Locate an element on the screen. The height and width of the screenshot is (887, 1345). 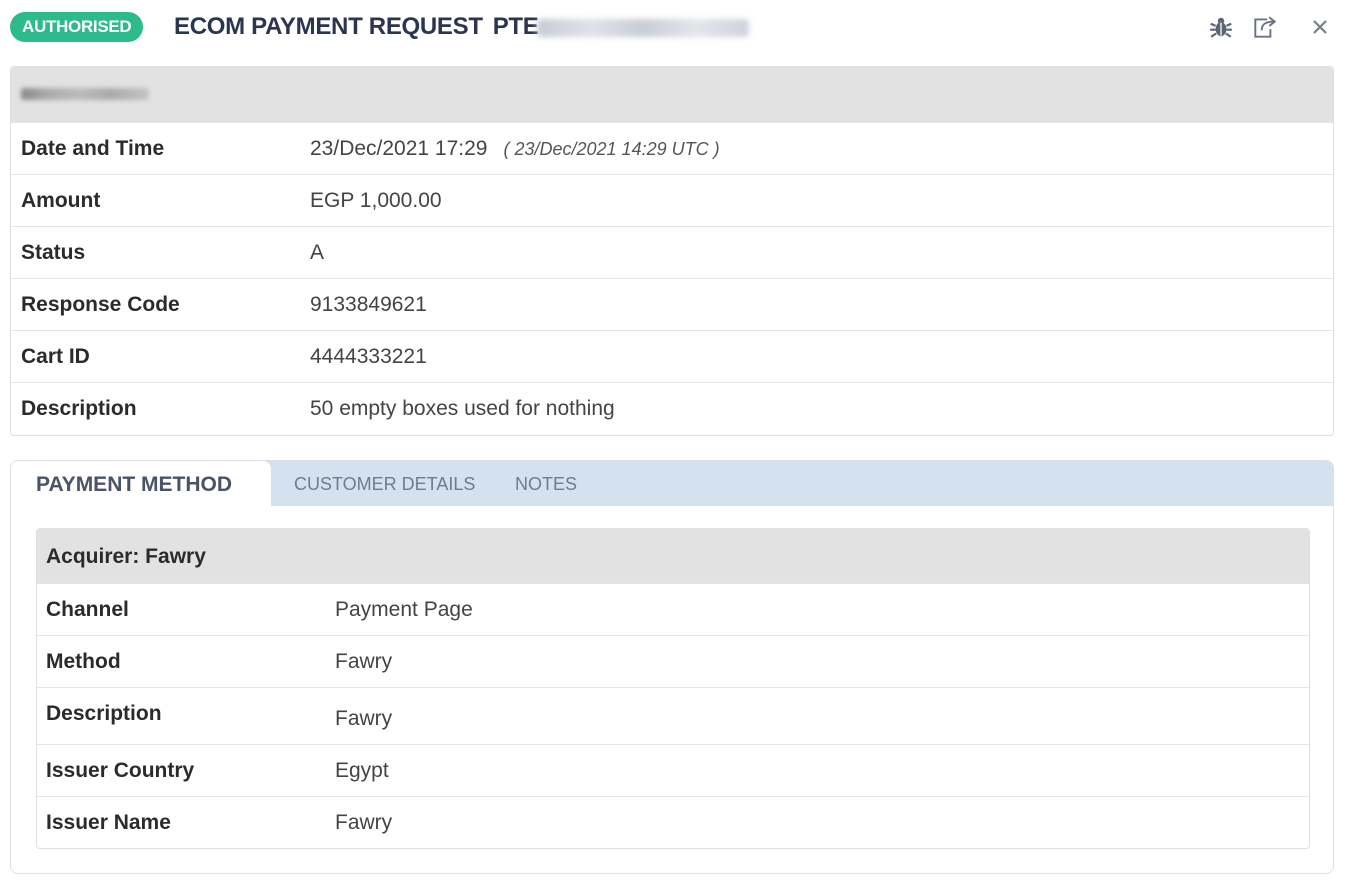
redacted-ref-number is located at coordinates (642, 27).